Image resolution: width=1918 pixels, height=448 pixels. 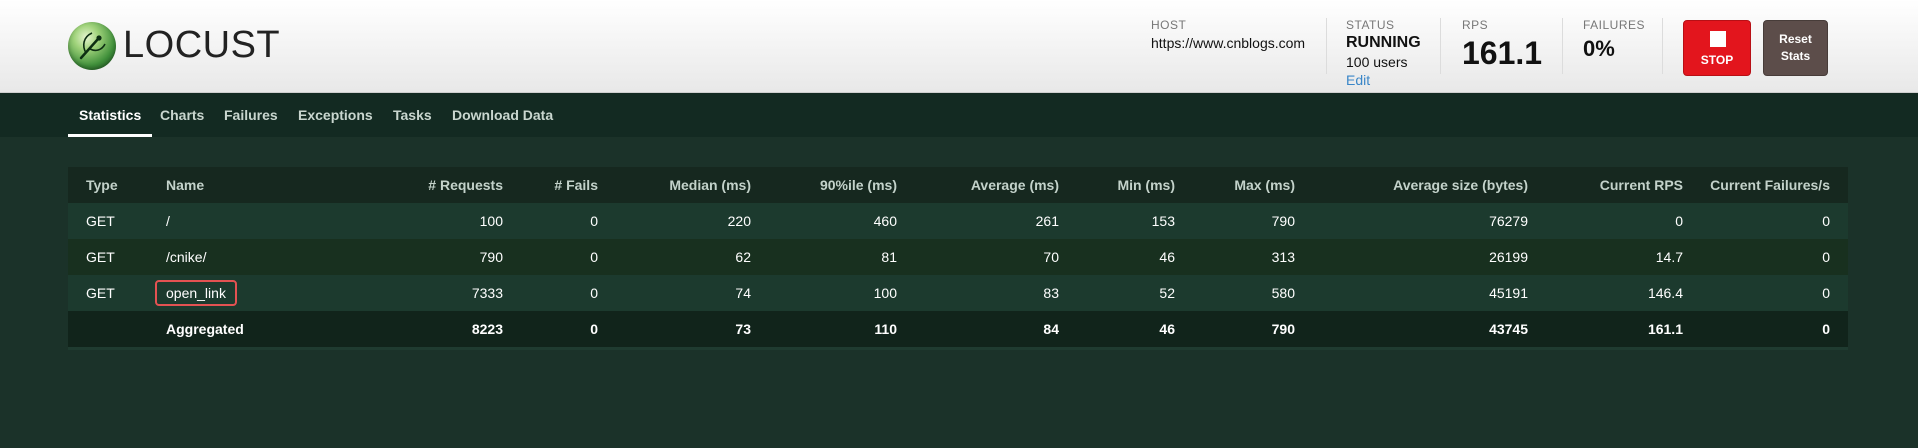 I want to click on column-header-min: Min (ms), so click(x=1146, y=185).